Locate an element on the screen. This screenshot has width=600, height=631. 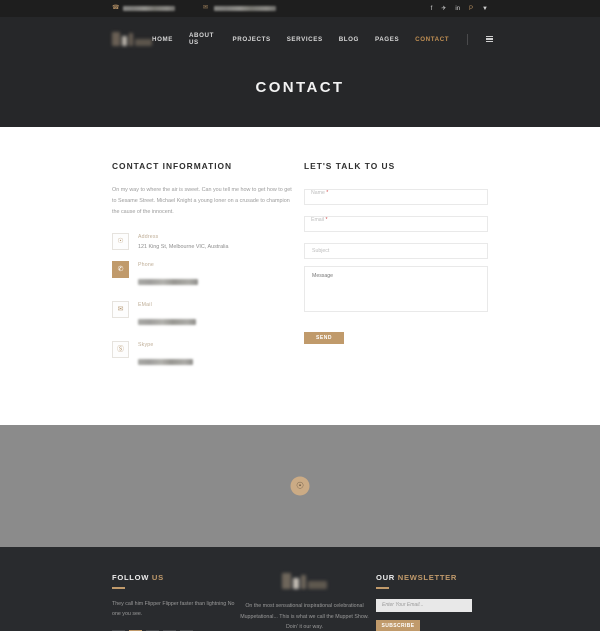
nav-item-about-us: ABOUT US is located at coordinates (203, 39).